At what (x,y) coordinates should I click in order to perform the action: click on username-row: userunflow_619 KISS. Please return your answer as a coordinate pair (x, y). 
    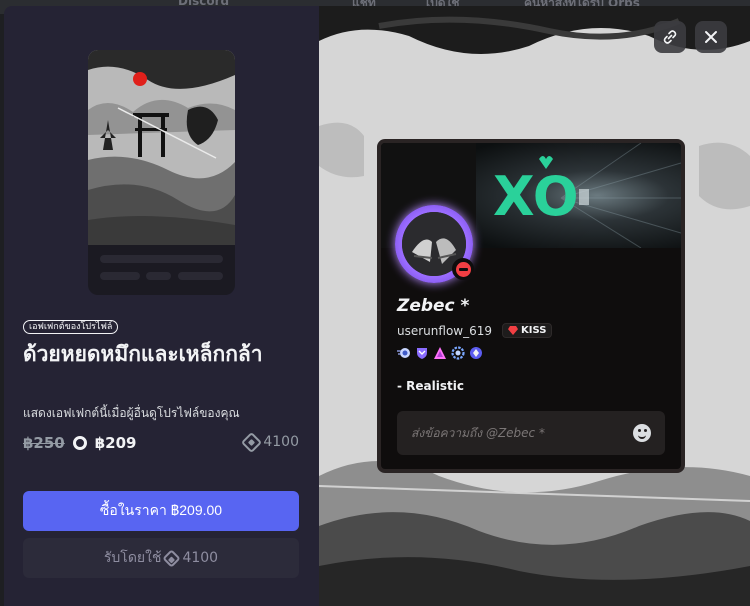
    Looking at the image, I should click on (475, 330).